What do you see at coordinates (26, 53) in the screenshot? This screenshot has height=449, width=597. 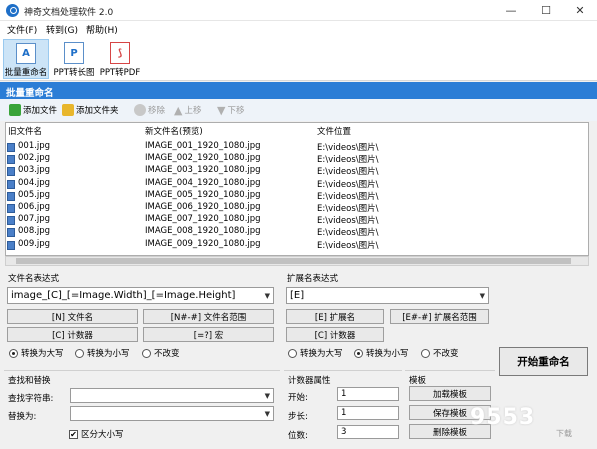 I see `rename-doc-icon: A` at bounding box center [26, 53].